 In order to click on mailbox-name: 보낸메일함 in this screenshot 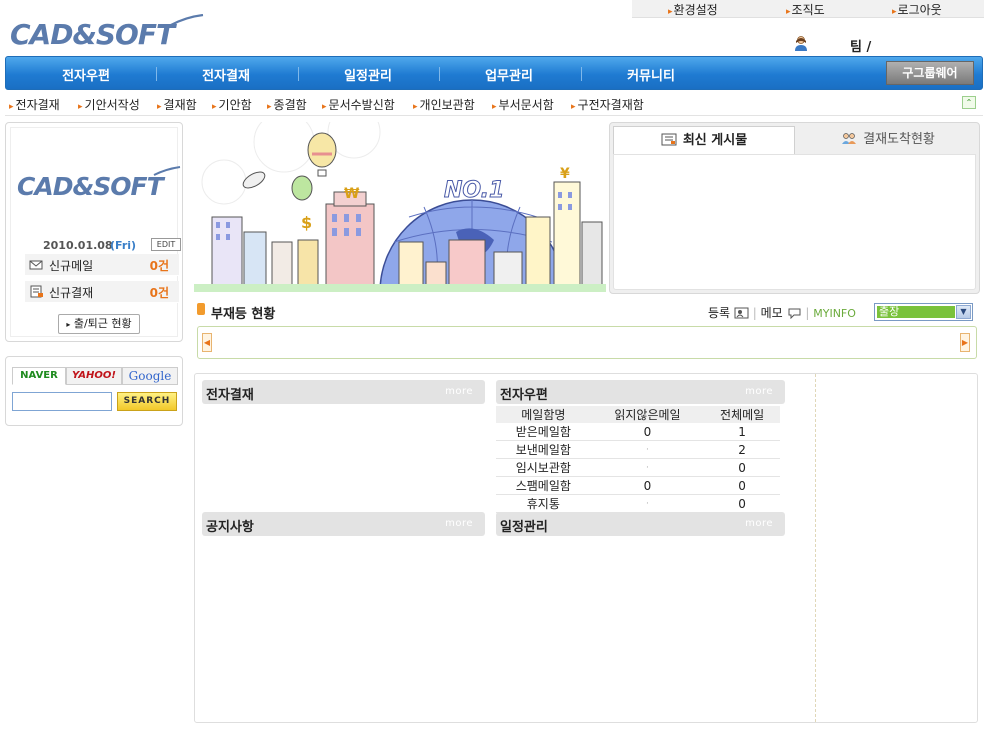, I will do `click(543, 449)`.